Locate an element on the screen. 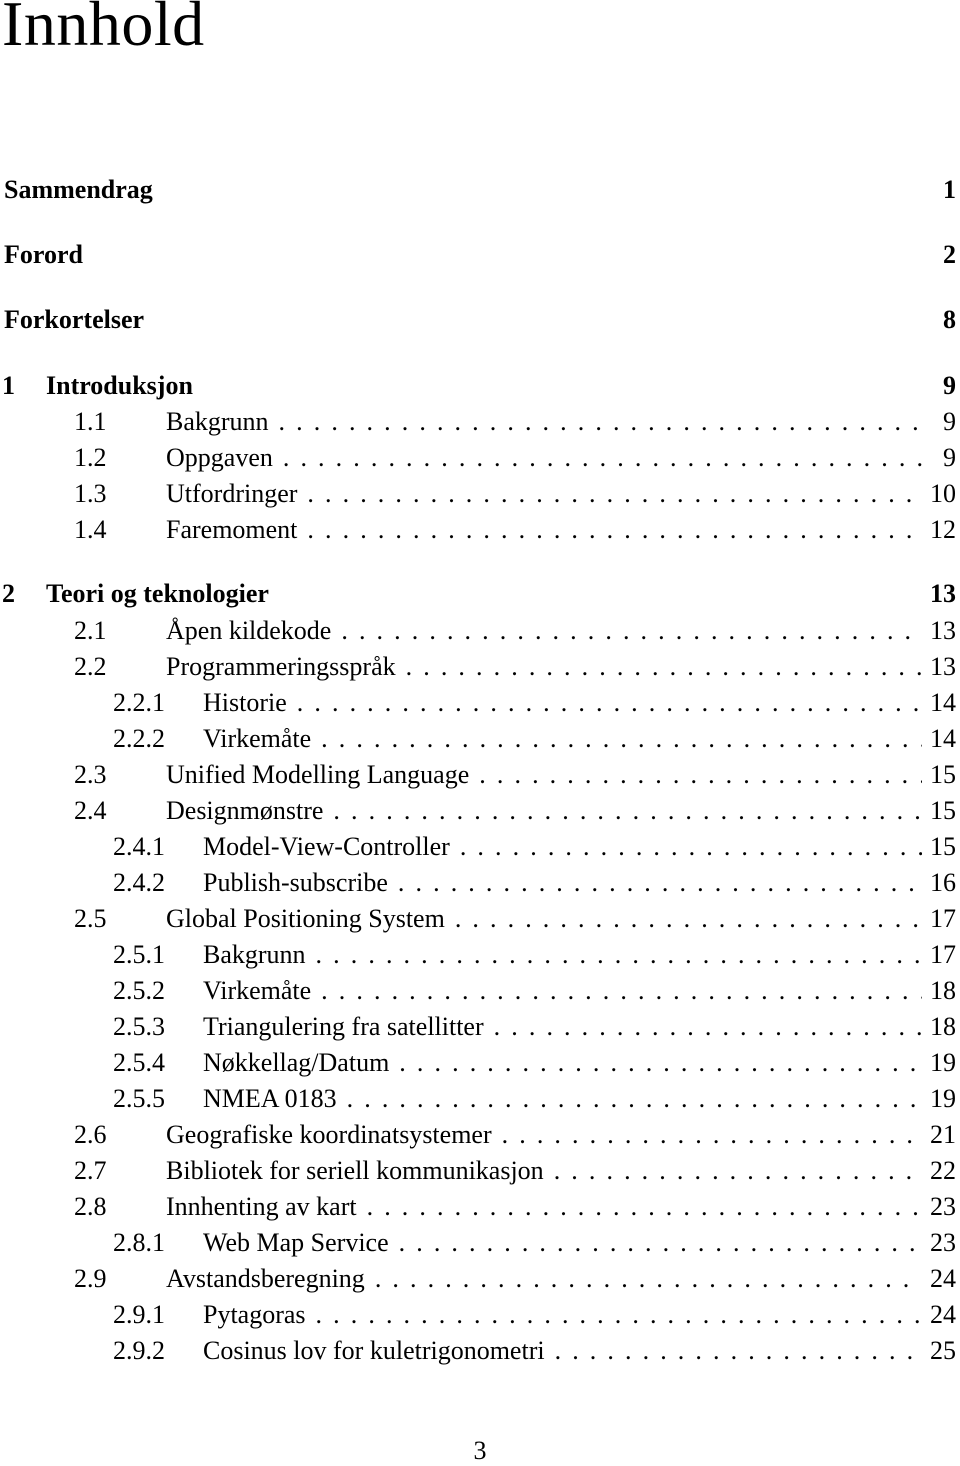  toc-entry-title: Unified Modelling Language is located at coordinates (318, 774).